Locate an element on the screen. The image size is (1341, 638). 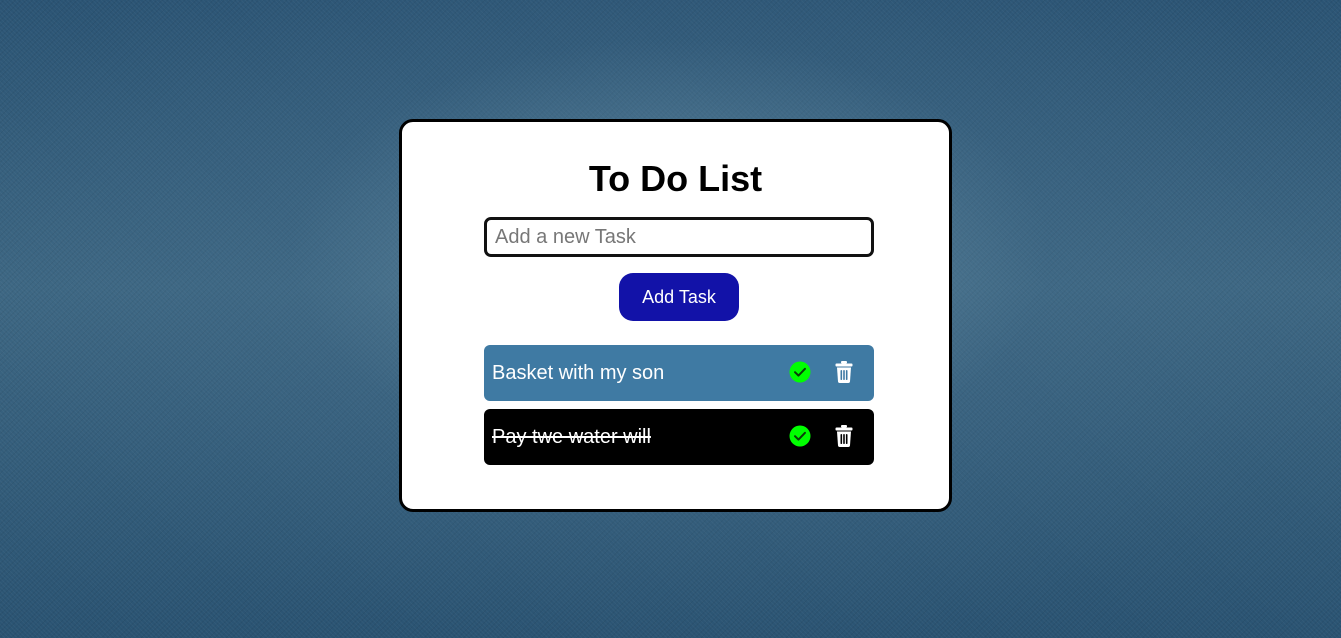
page-title: To Do List is located at coordinates (675, 178).